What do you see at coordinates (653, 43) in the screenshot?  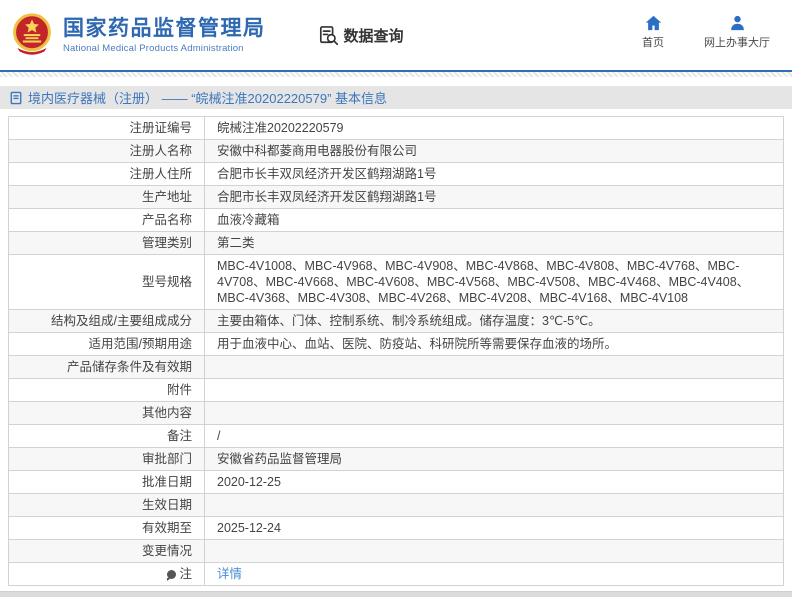 I see `nav-home-label: 首页` at bounding box center [653, 43].